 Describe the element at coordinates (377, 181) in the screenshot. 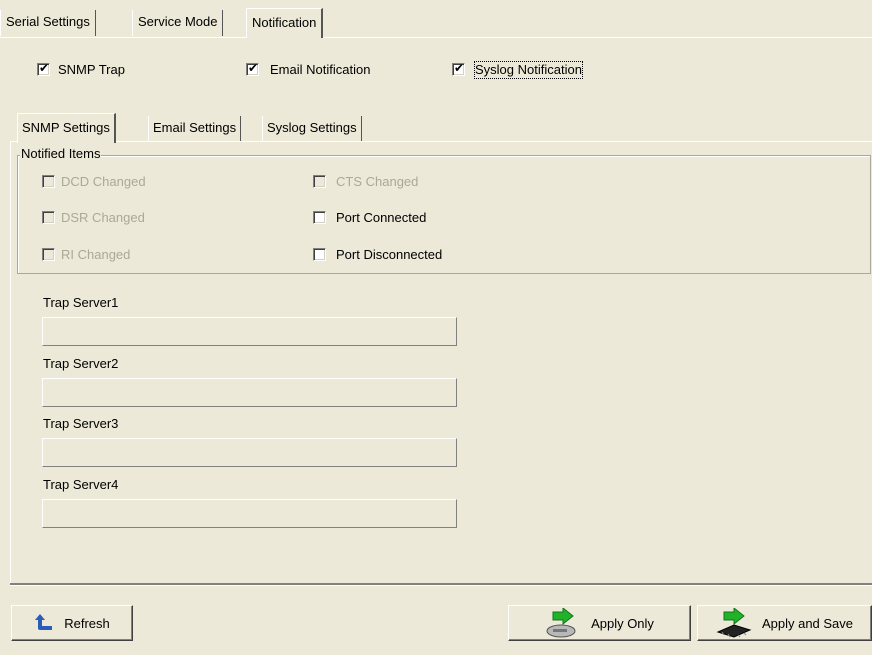

I see `cts-changed-label: CTS Changed` at that location.